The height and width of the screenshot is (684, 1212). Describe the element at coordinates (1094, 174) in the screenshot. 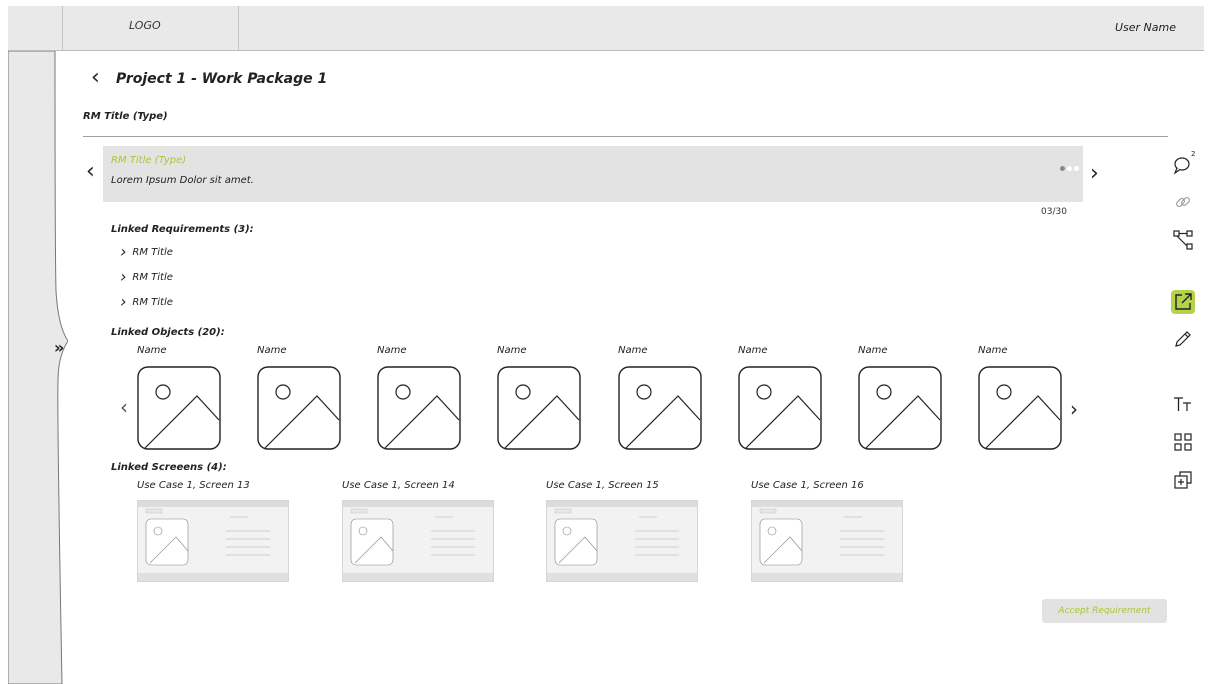

I see `next-requirement-icon: ›` at that location.